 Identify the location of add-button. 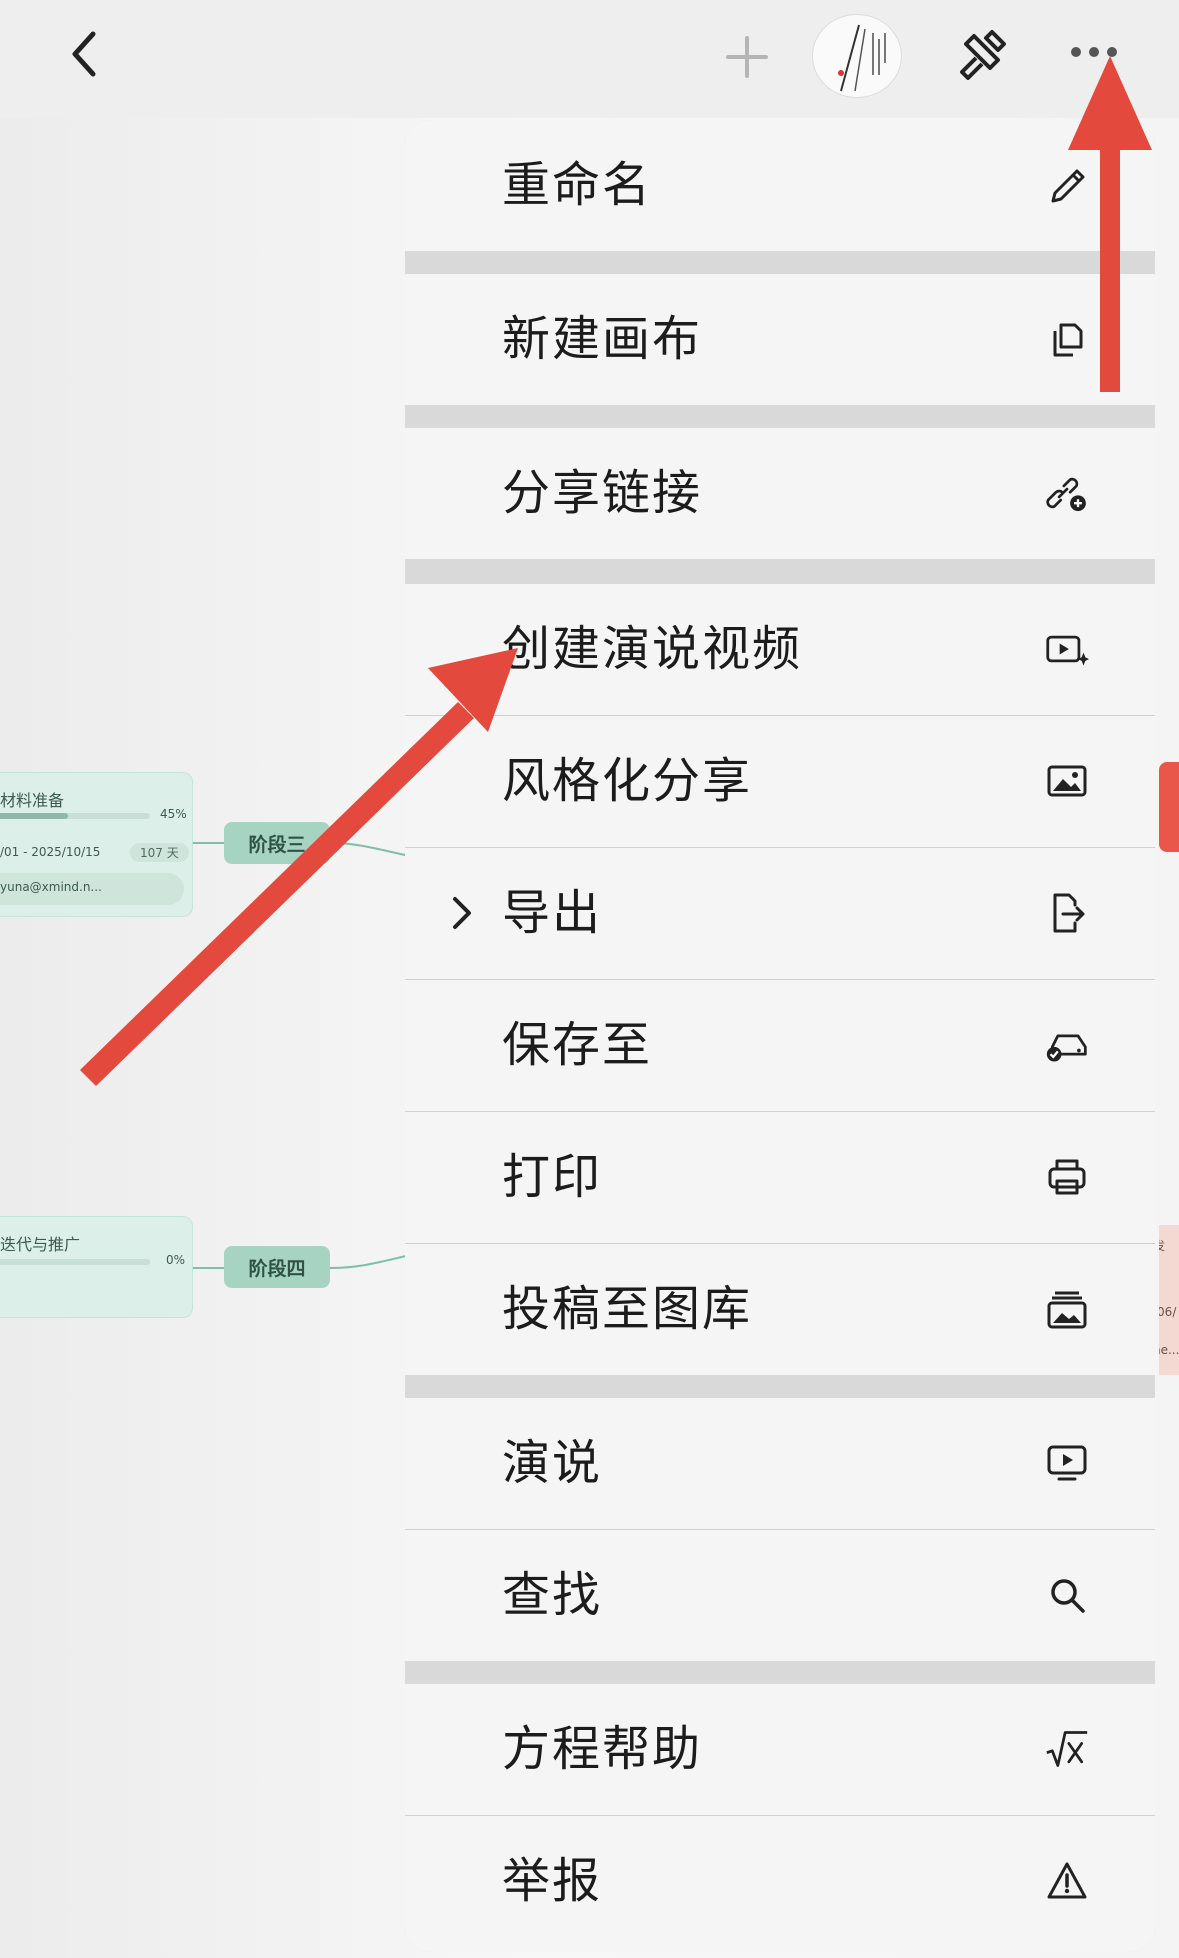
(747, 57).